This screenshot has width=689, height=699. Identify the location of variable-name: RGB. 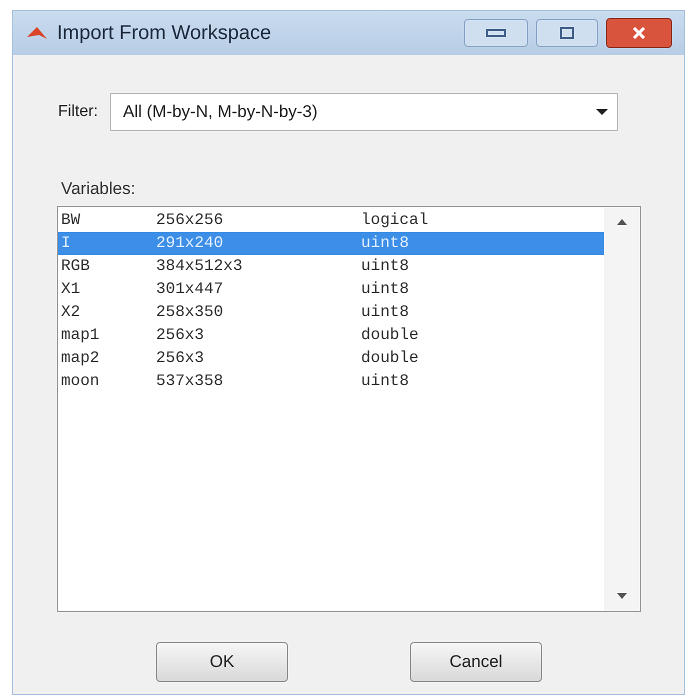
(76, 266).